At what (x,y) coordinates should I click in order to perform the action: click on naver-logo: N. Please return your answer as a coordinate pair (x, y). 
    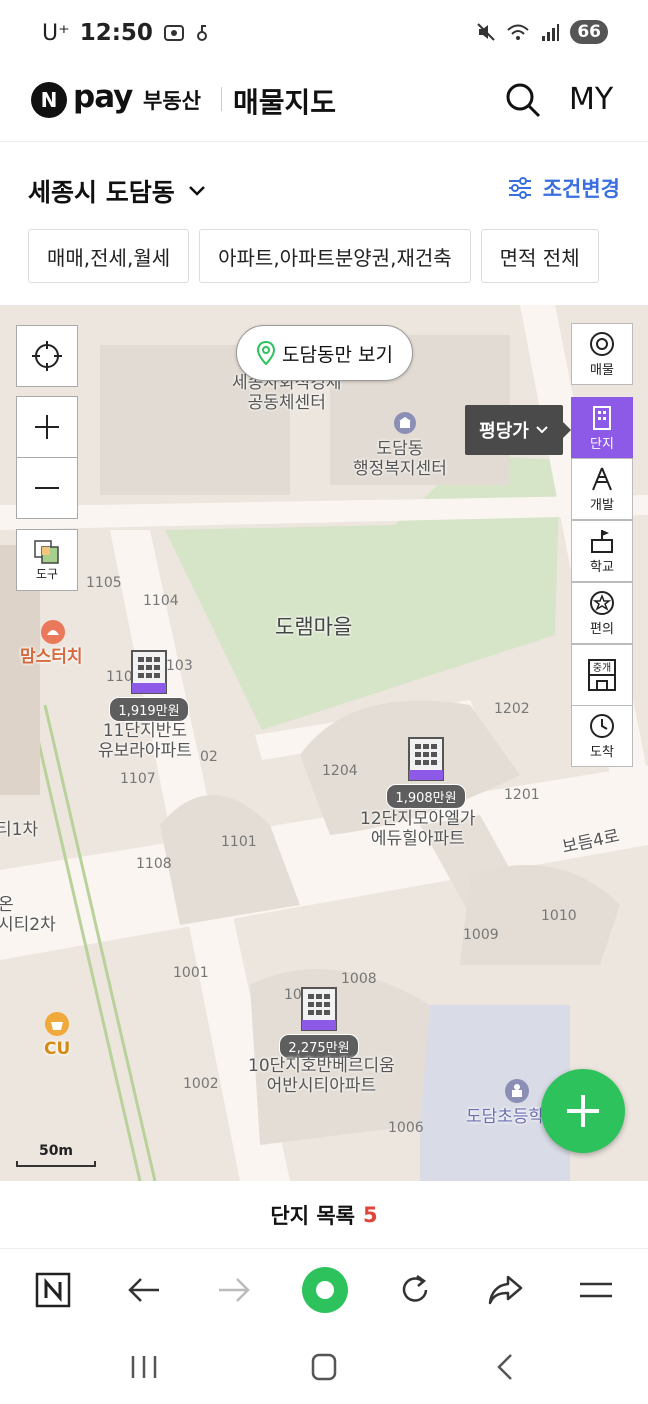
    Looking at the image, I should click on (49, 100).